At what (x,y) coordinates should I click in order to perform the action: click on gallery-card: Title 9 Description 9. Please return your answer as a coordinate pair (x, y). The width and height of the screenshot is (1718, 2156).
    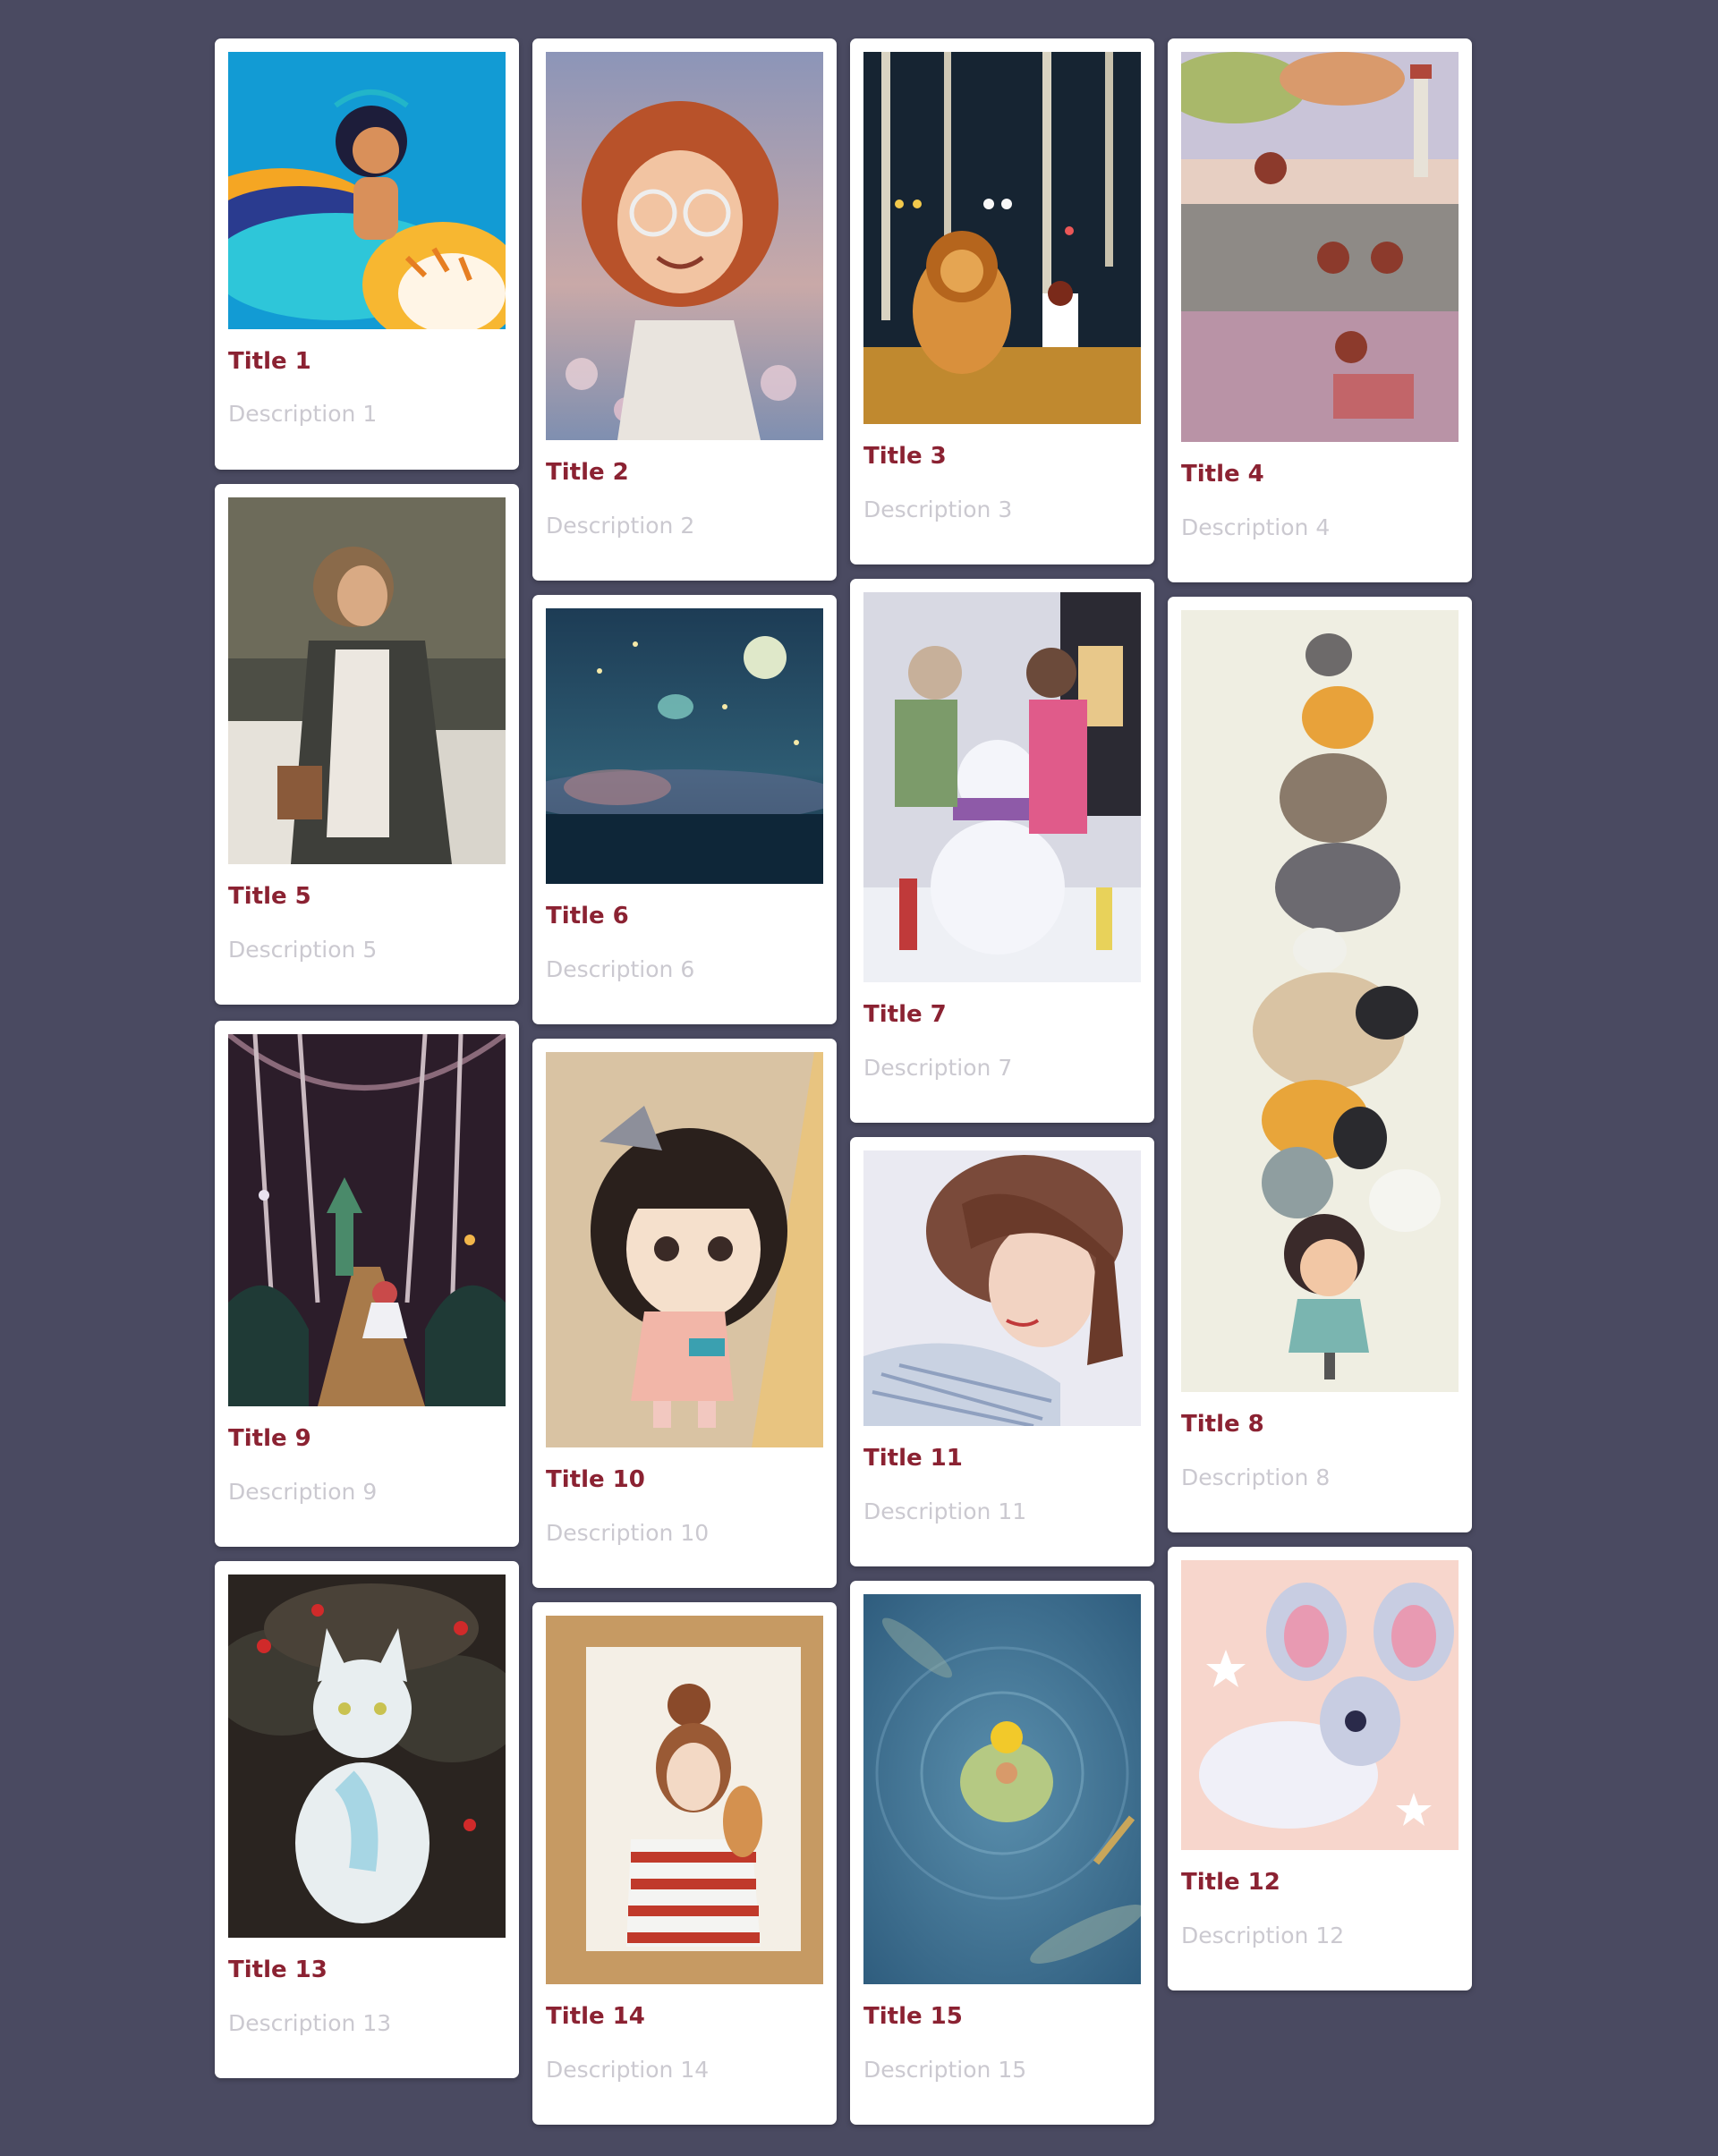
    Looking at the image, I should click on (367, 1284).